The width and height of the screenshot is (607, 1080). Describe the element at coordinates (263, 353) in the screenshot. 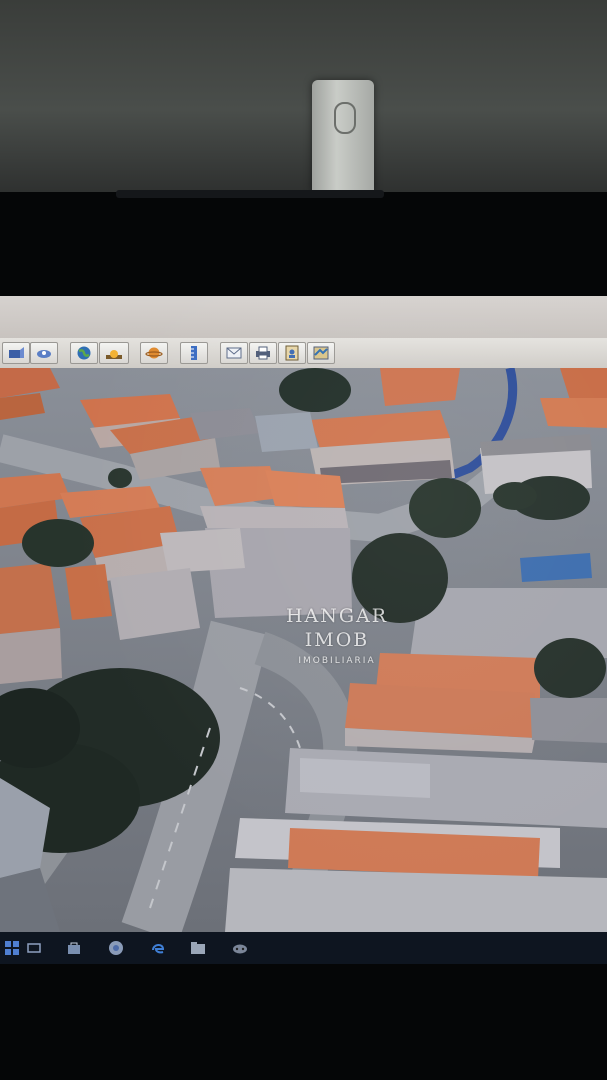

I see `print-icon` at that location.